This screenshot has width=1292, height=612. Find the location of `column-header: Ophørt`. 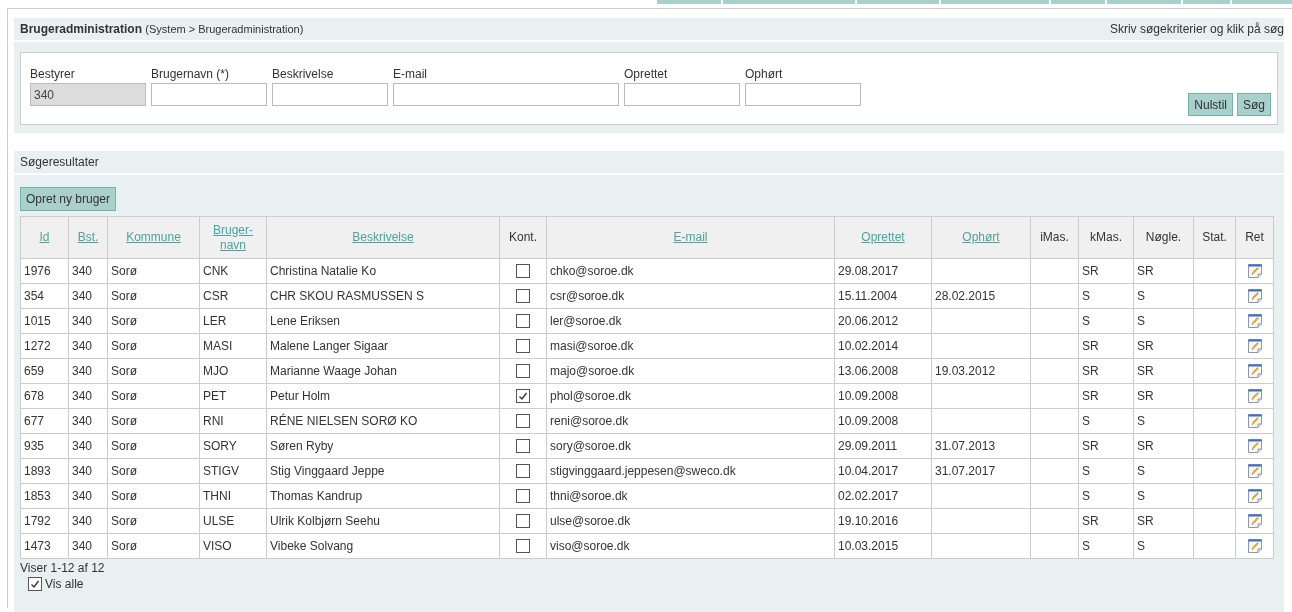

column-header: Ophørt is located at coordinates (981, 237).